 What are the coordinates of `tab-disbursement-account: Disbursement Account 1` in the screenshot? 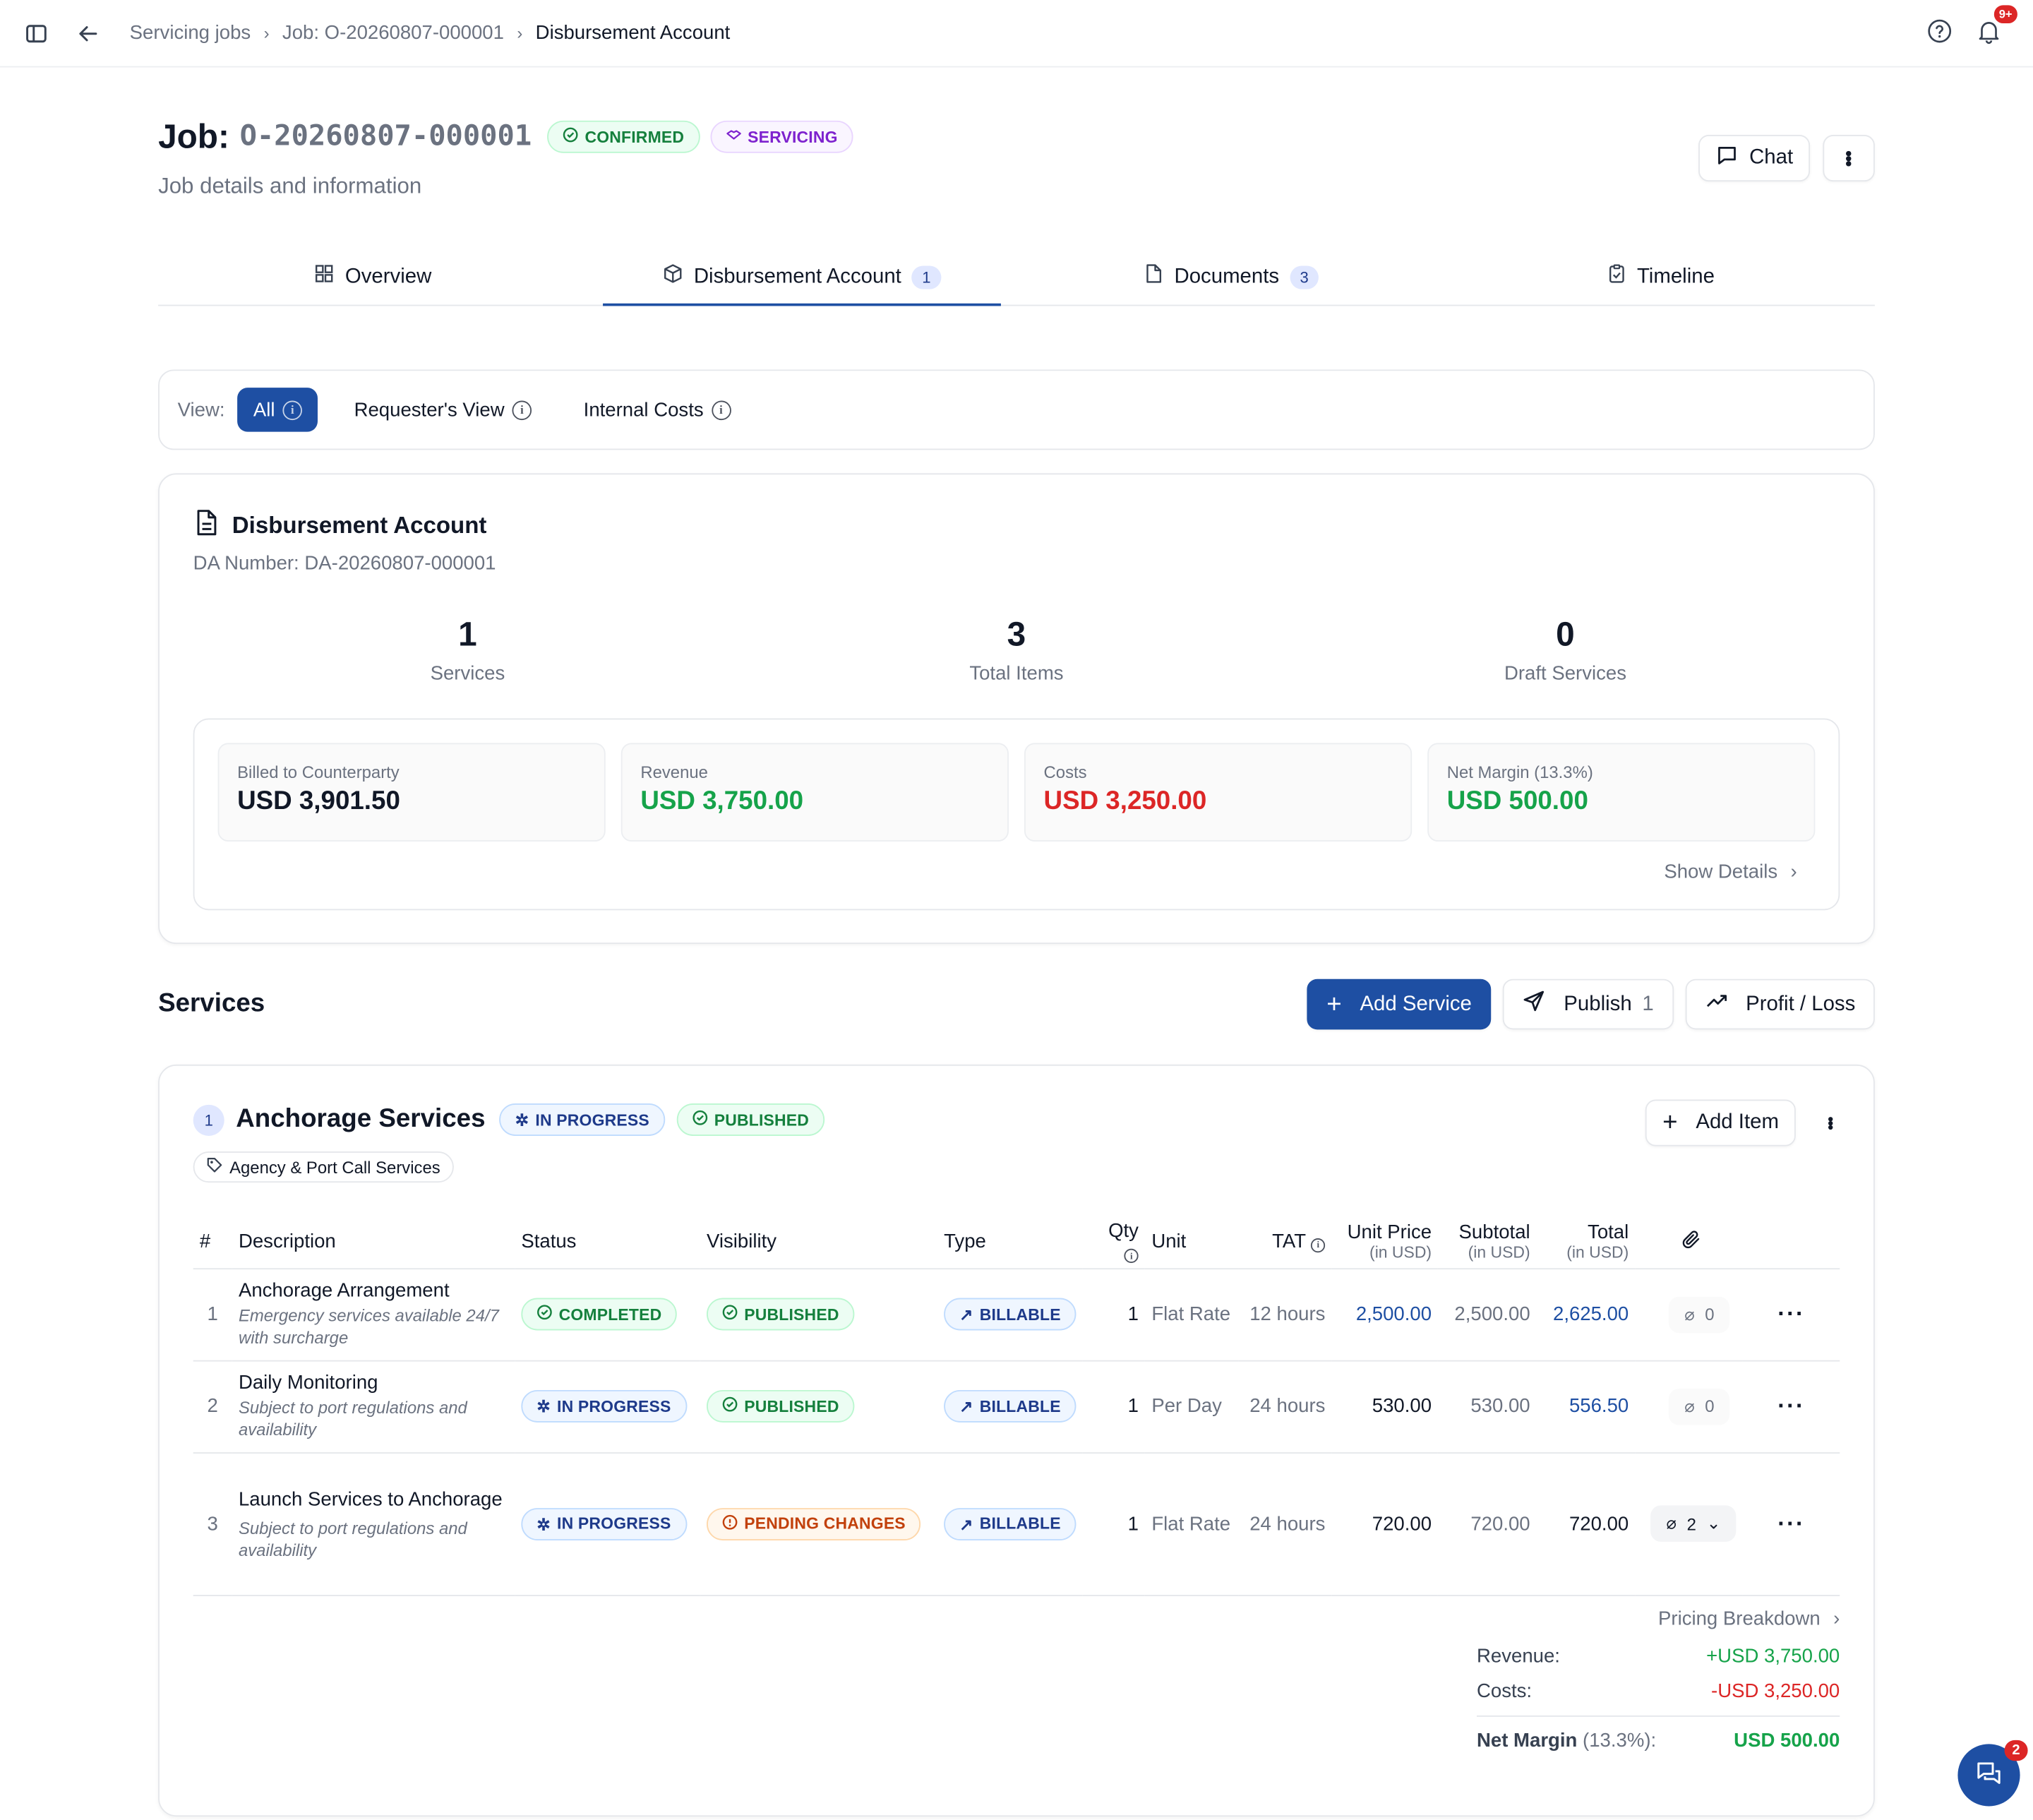 It's located at (801, 277).